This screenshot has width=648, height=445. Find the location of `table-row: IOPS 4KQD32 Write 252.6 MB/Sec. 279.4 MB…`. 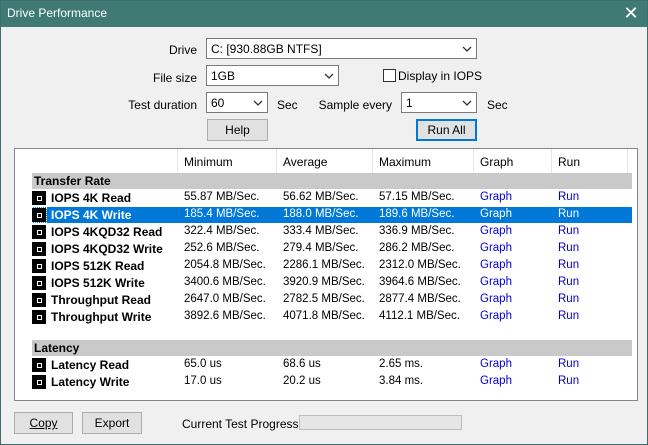

table-row: IOPS 4KQD32 Write 252.6 MB/Sec. 279.4 MB… is located at coordinates (332, 249).